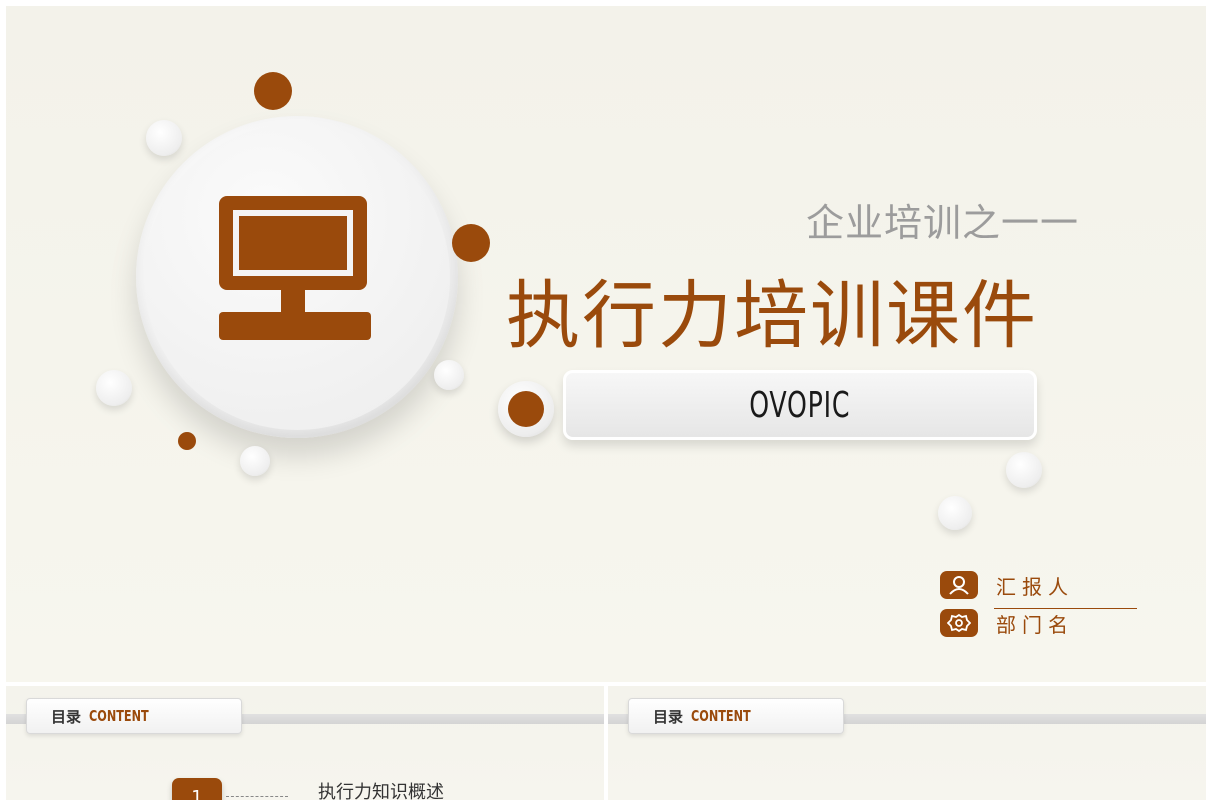 The height and width of the screenshot is (800, 1212). Describe the element at coordinates (305, 743) in the screenshot. I see `slide-thumbnail-1: 目录 CONTENT 1 执行力知识概述` at that location.